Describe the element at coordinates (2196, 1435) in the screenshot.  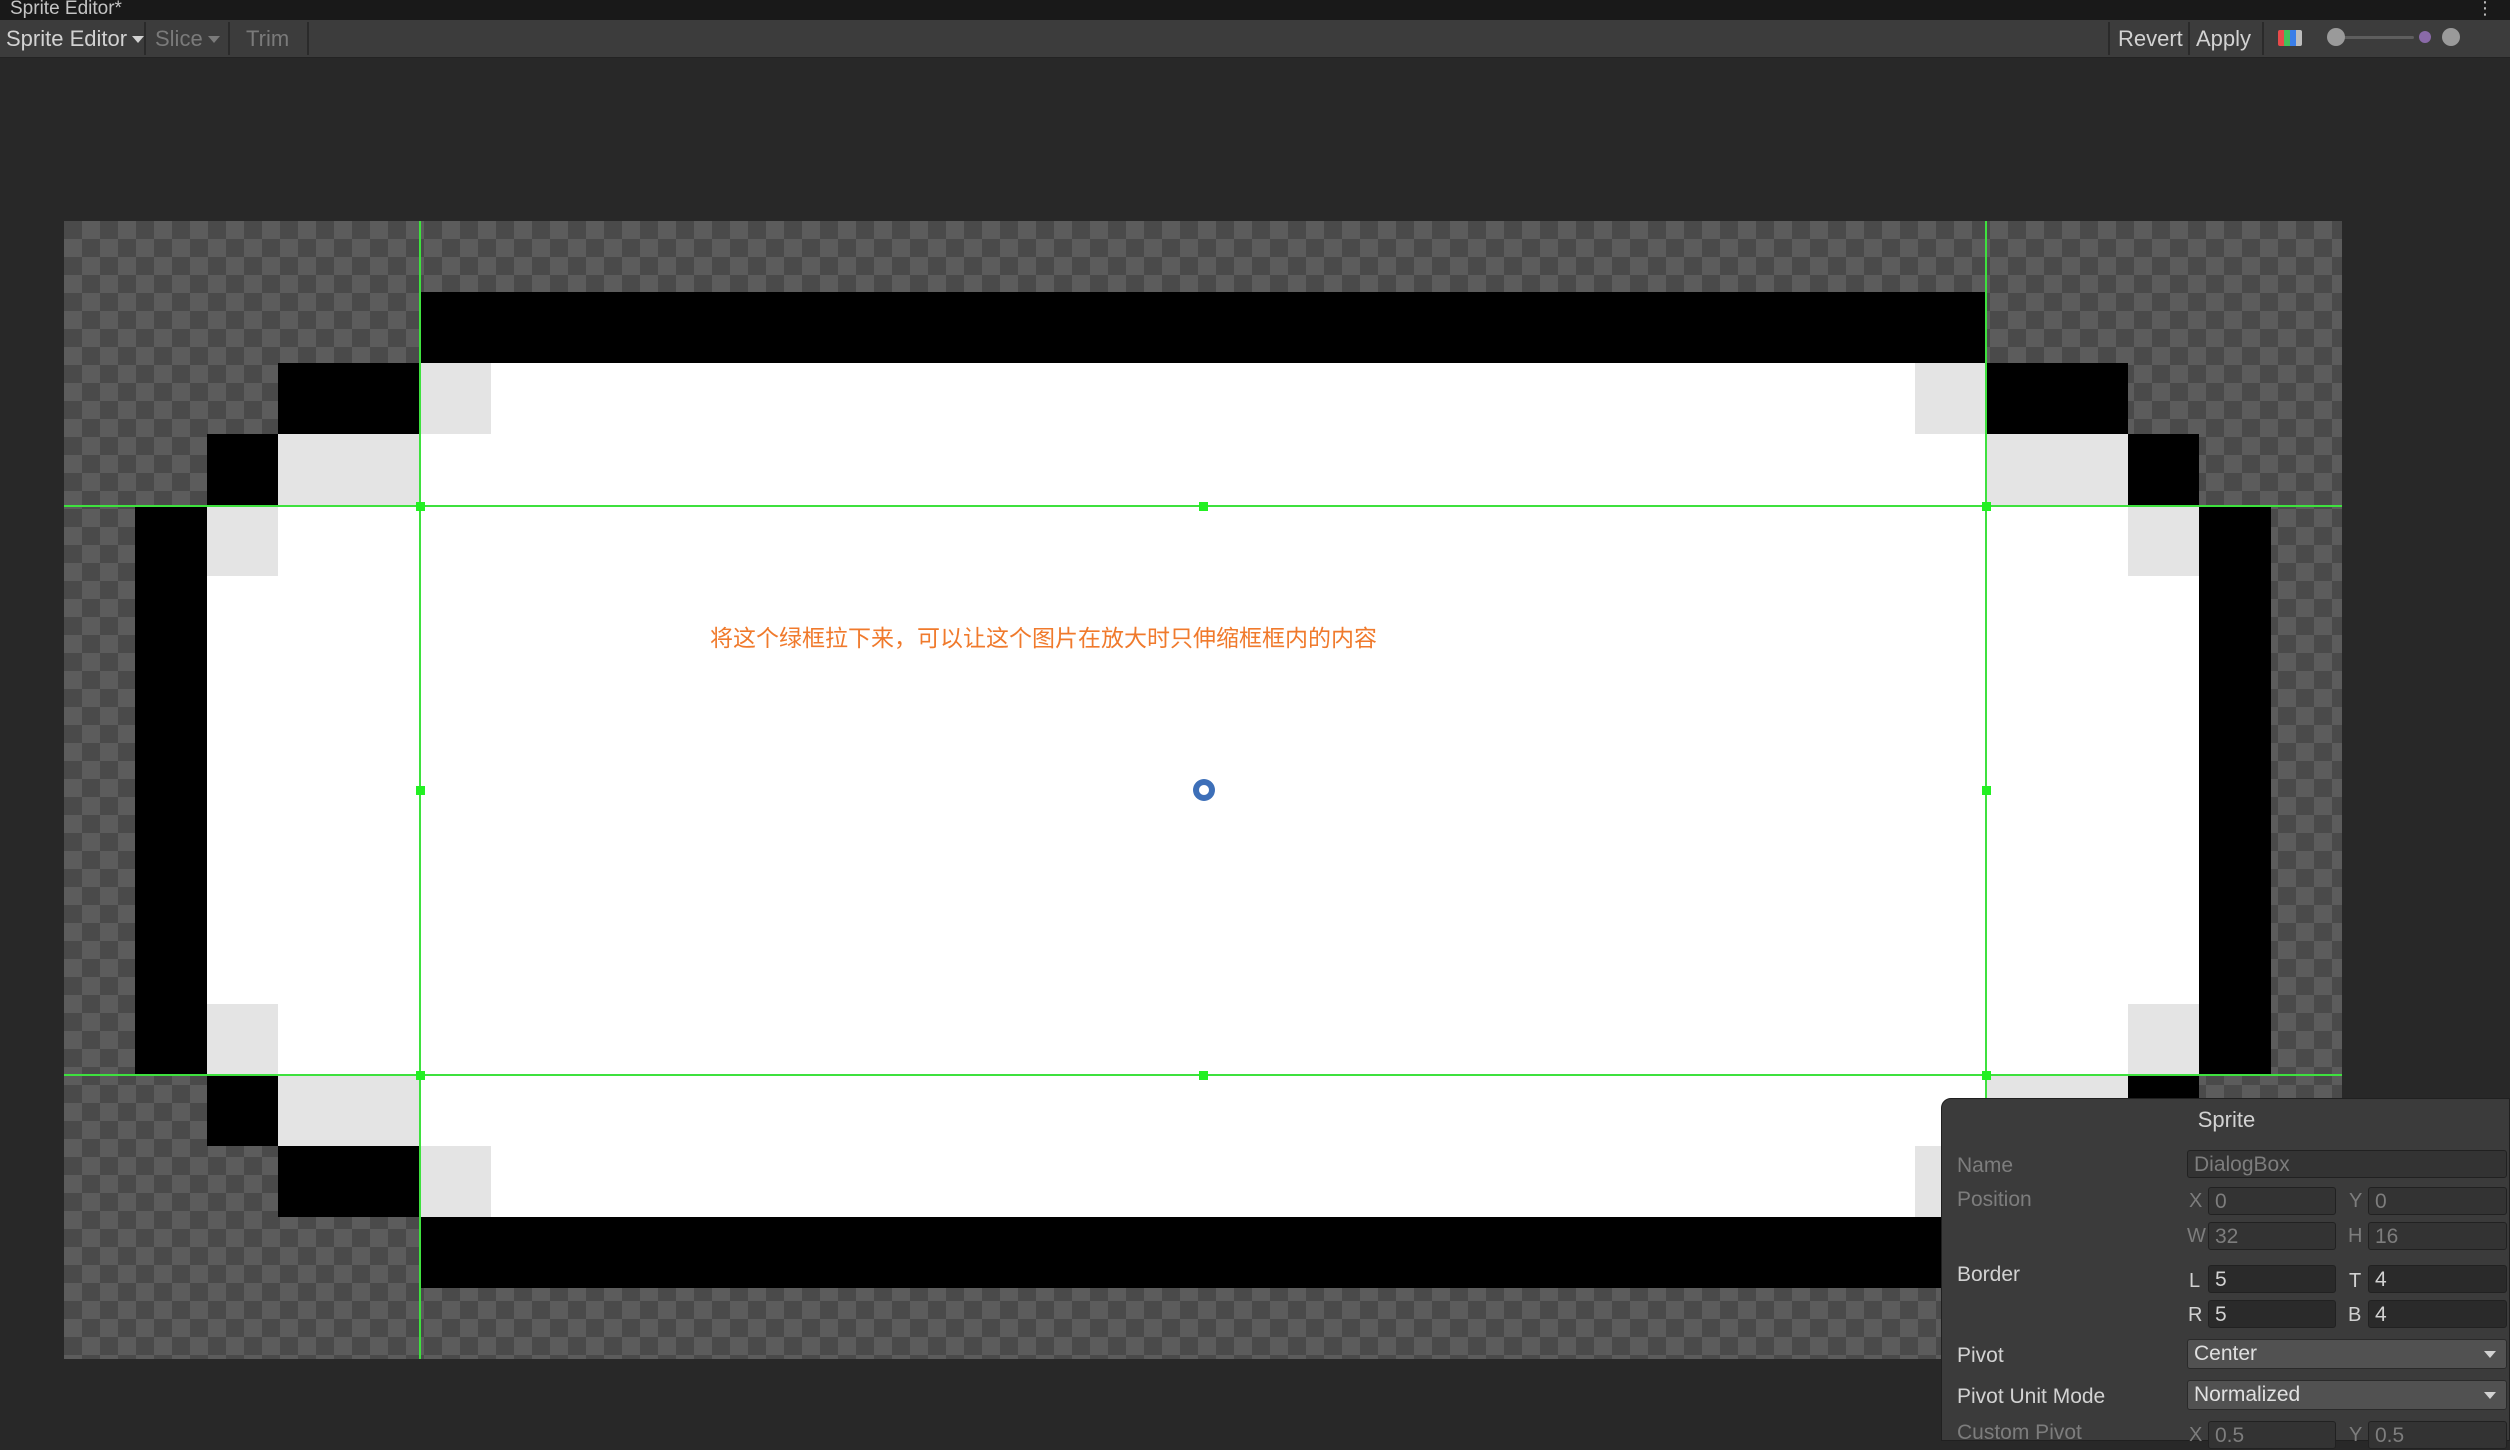
I see `custom-x-axis-label: X` at that location.